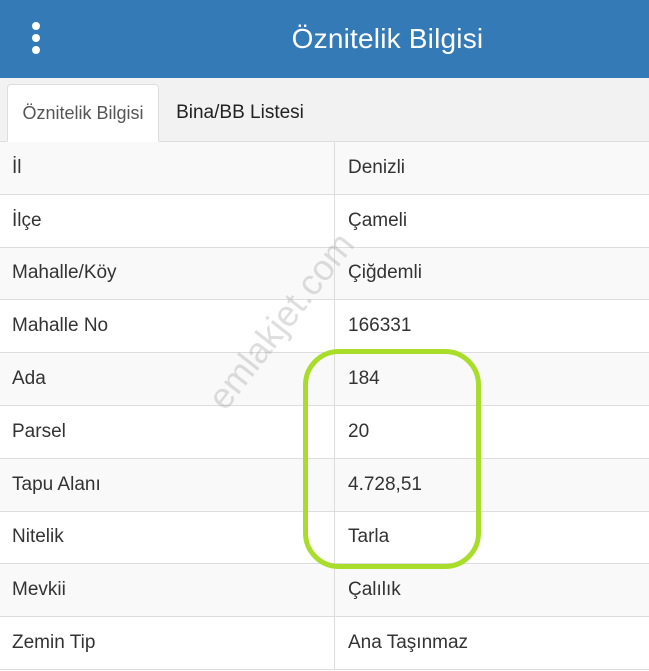 The width and height of the screenshot is (649, 671). Describe the element at coordinates (83, 113) in the screenshot. I see `tab-oznitelik-bilgisi: Öznitelik Bilgisi` at that location.